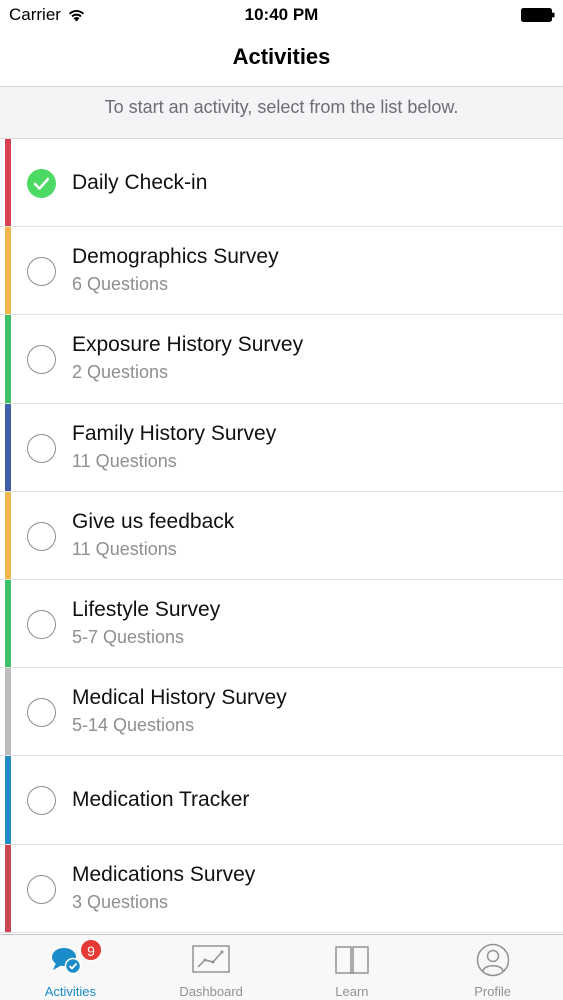 The image size is (563, 1000). Describe the element at coordinates (492, 960) in the screenshot. I see `profile-person-icon` at that location.